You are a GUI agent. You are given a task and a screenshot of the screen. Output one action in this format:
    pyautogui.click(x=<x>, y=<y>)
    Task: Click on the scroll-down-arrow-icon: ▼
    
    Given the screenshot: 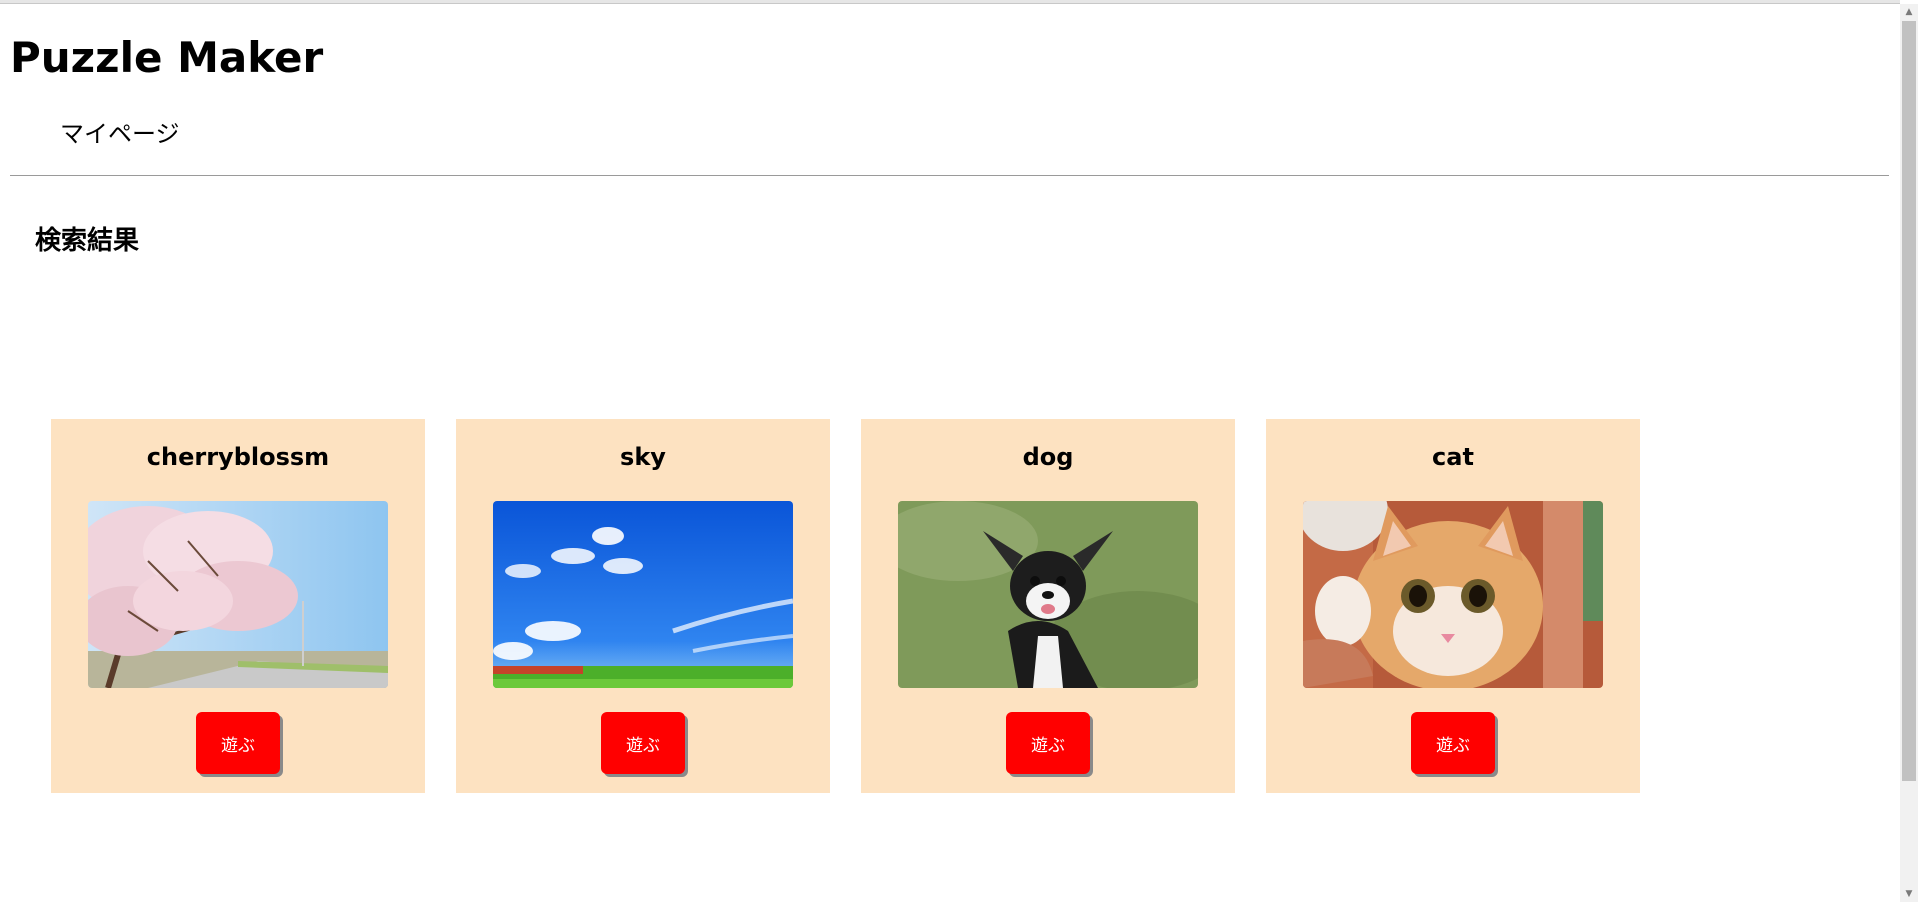 What is the action you would take?
    pyautogui.click(x=1909, y=894)
    